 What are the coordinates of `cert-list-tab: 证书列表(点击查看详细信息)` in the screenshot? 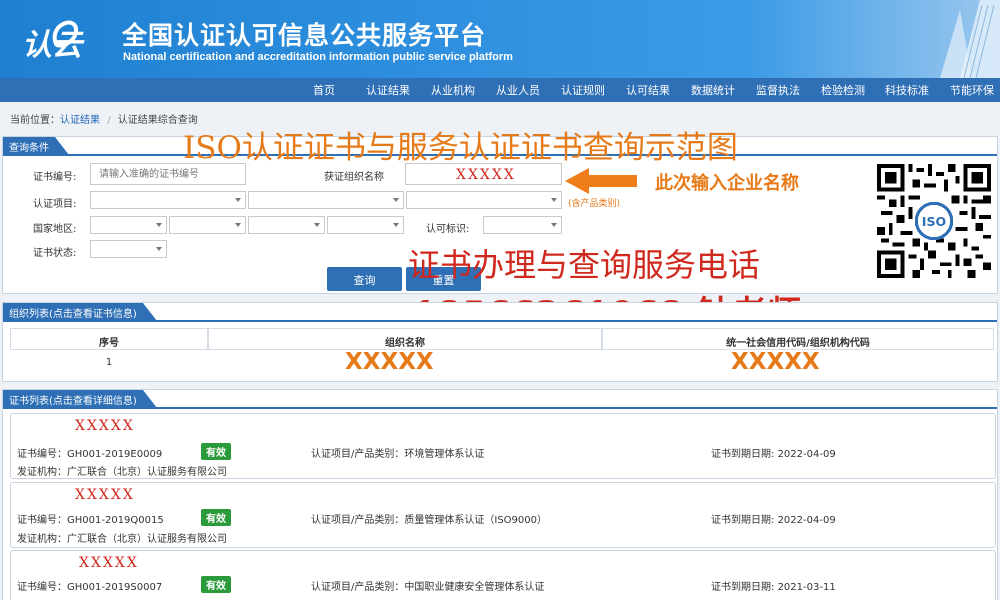 It's located at (80, 399).